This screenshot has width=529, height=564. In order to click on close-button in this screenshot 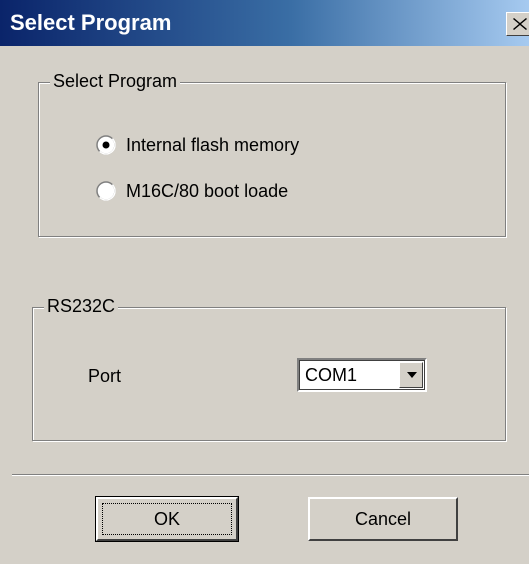, I will do `click(517, 24)`.